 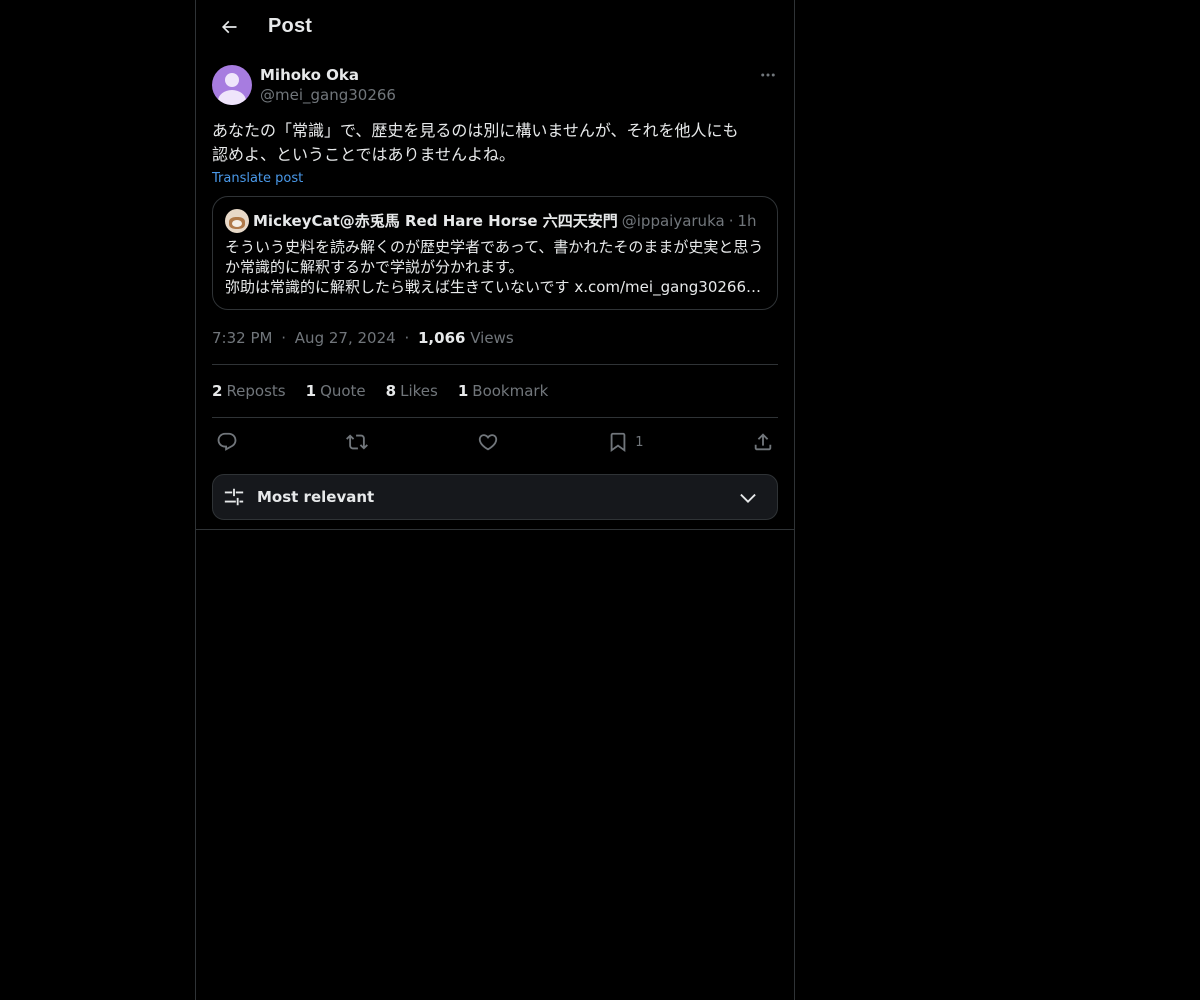 I want to click on repost-button, so click(x=357, y=442).